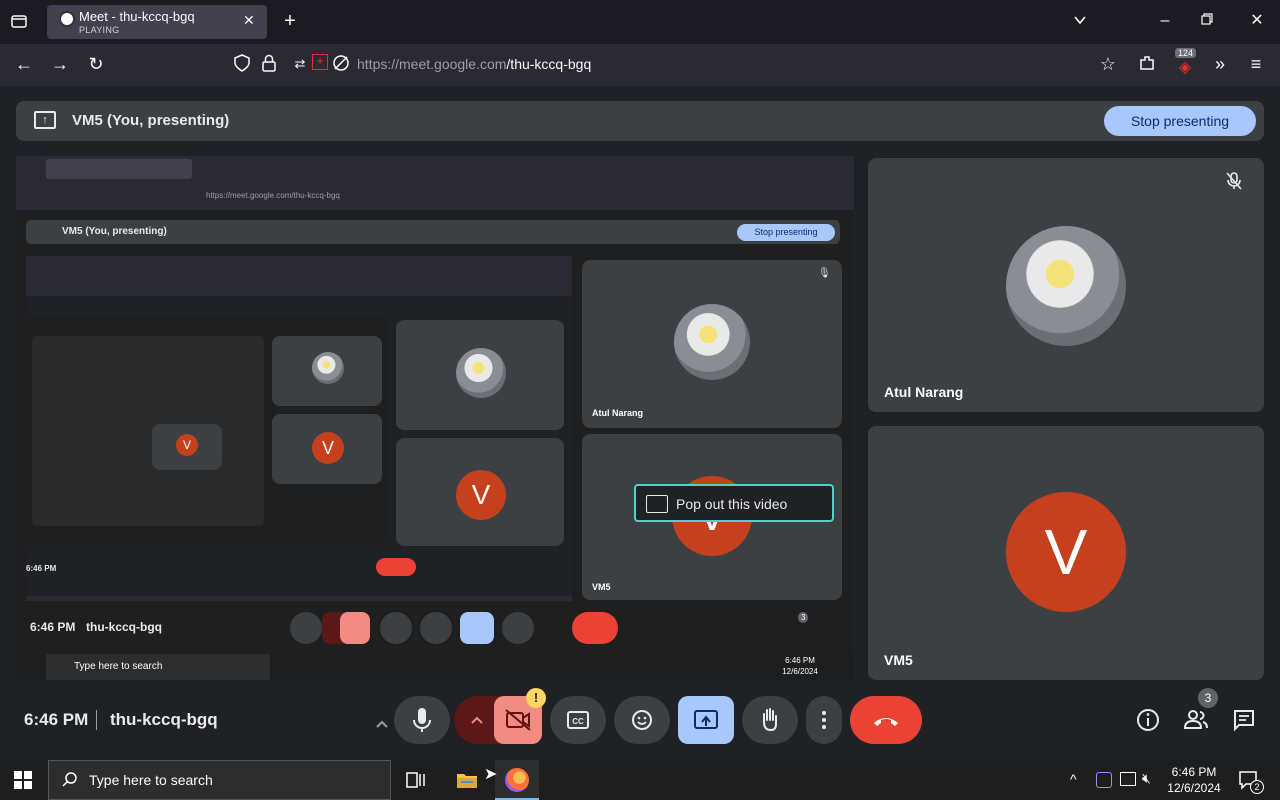  Describe the element at coordinates (219, 780) in the screenshot. I see `taskbar-search-box: Type here to search` at that location.